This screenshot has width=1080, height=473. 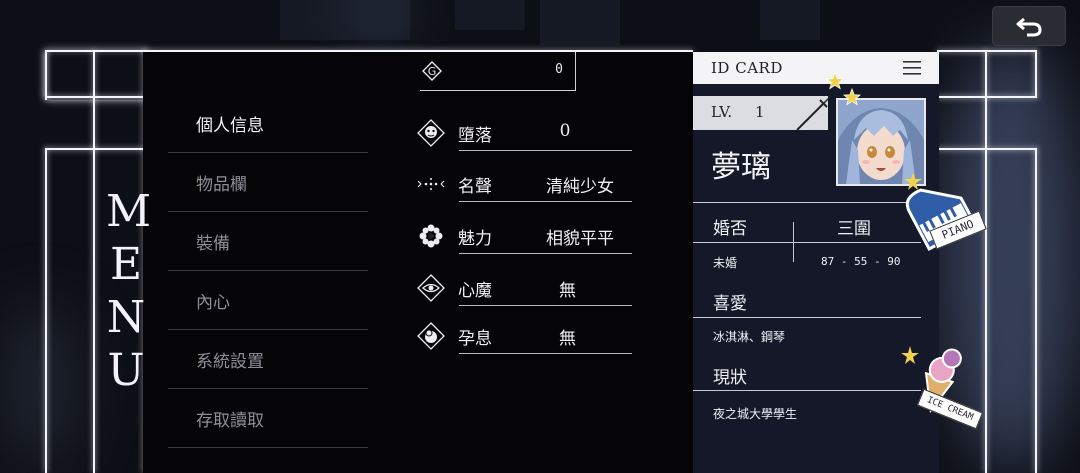 I want to click on stat-label: 魅力, so click(x=475, y=239).